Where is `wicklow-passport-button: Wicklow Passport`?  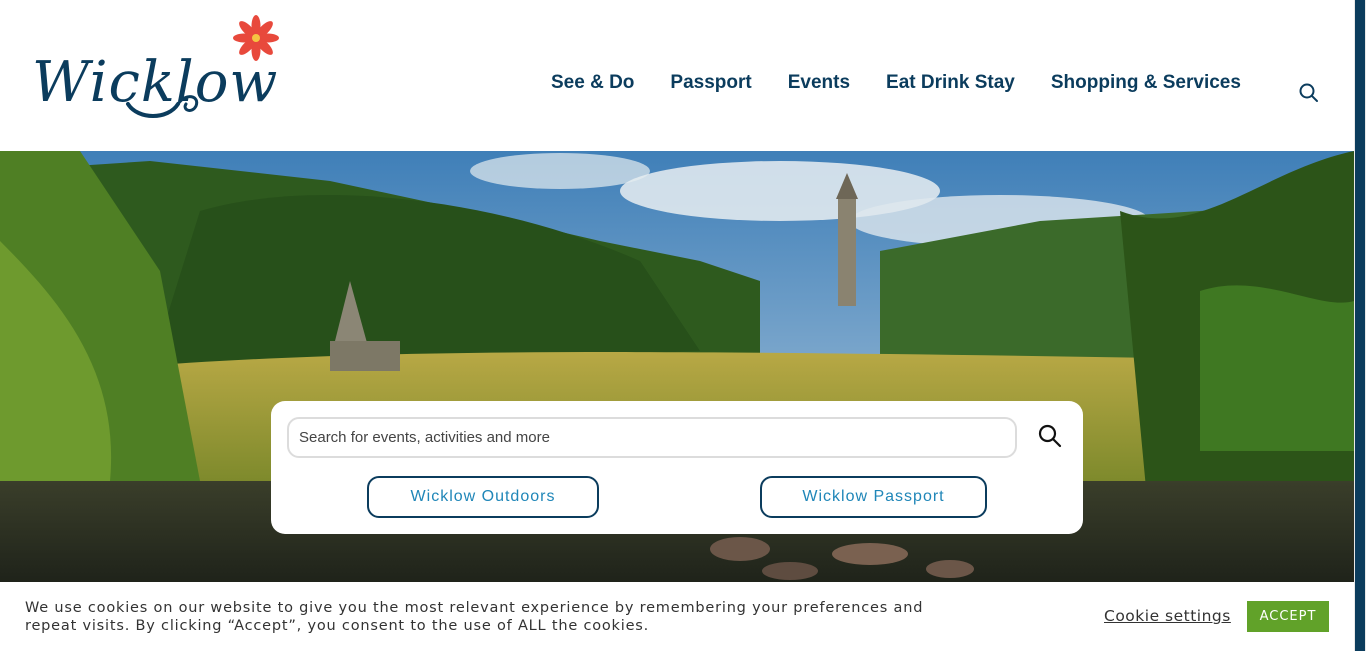 wicklow-passport-button: Wicklow Passport is located at coordinates (873, 497).